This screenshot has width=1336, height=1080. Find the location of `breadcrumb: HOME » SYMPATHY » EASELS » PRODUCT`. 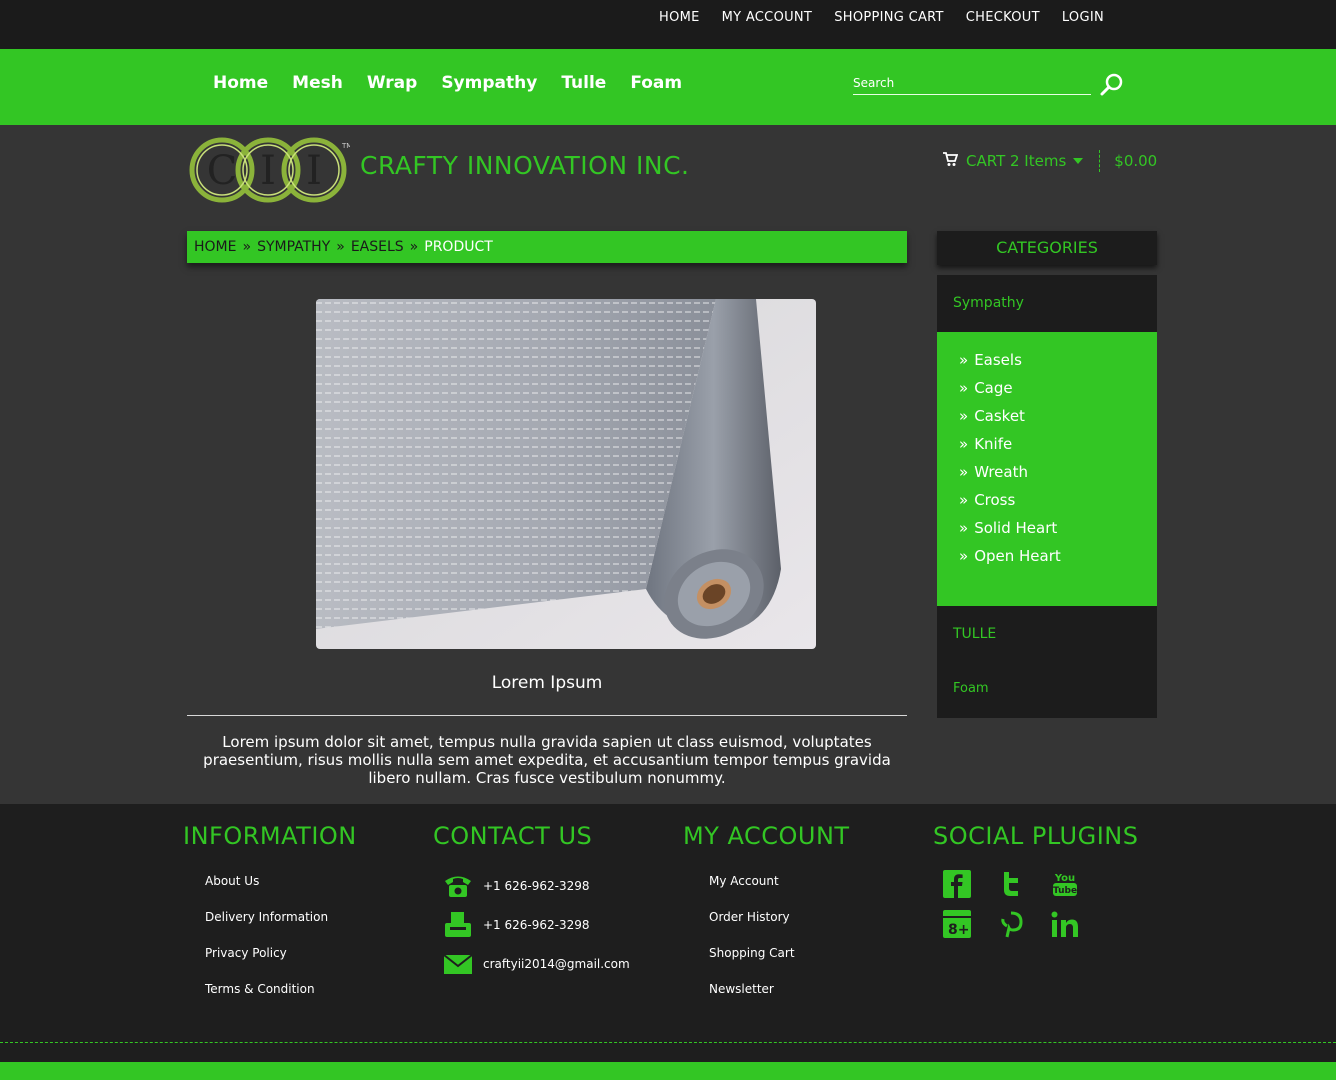

breadcrumb: HOME » SYMPATHY » EASELS » PRODUCT is located at coordinates (547, 247).